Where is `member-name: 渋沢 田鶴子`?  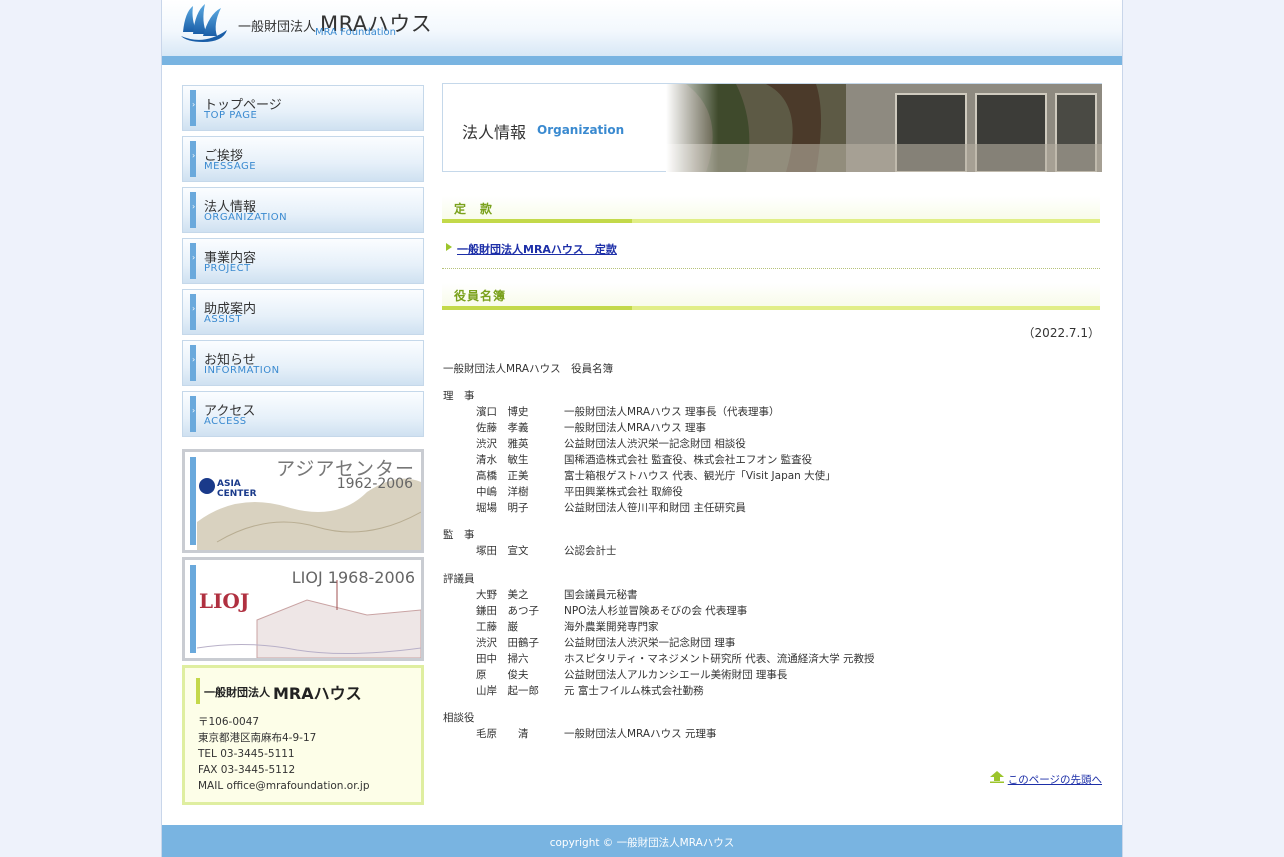 member-name: 渋沢 田鶴子 is located at coordinates (507, 643).